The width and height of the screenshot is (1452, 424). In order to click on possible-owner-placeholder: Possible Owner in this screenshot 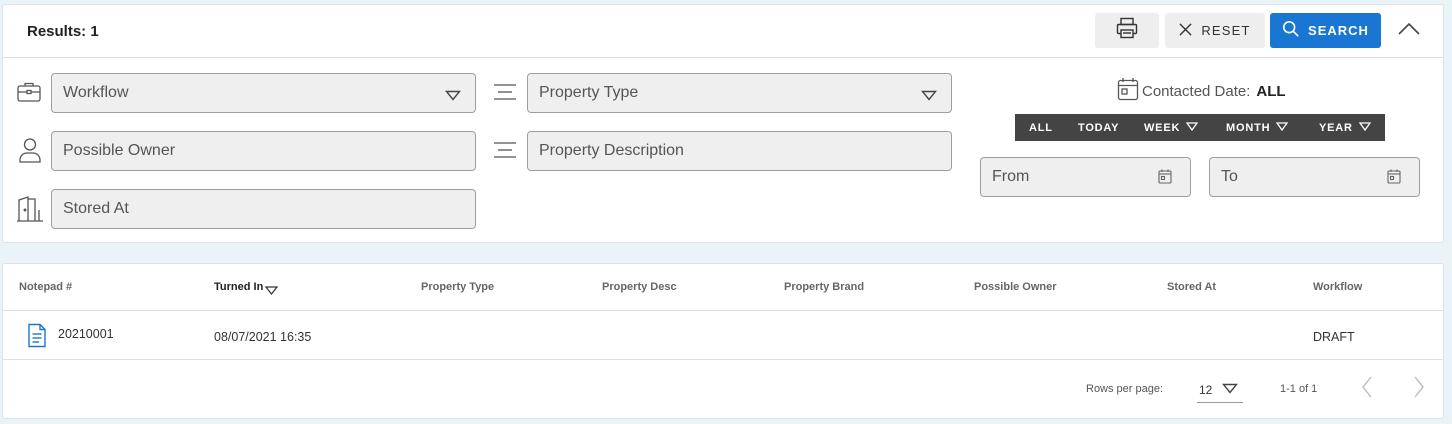, I will do `click(119, 150)`.